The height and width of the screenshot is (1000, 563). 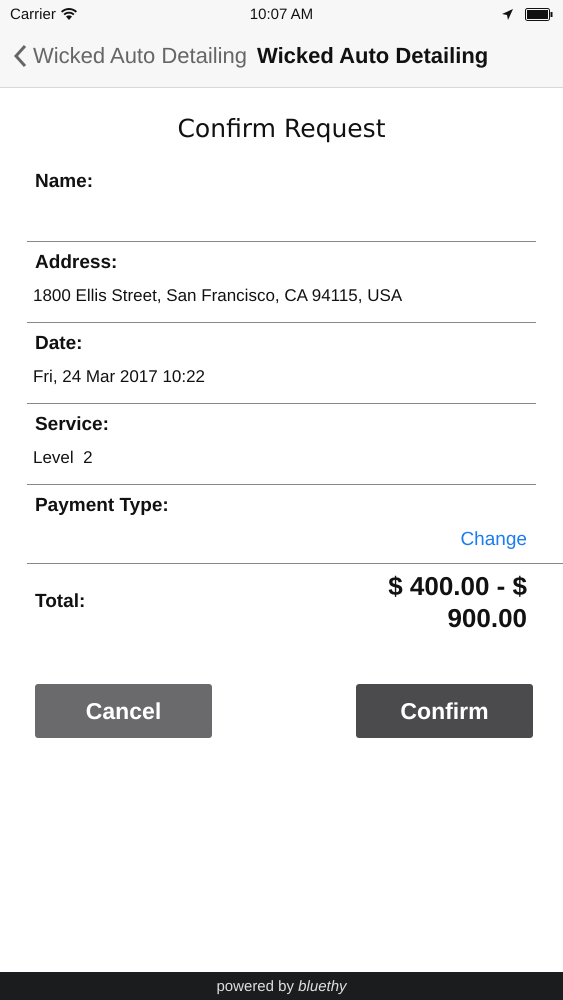 I want to click on field-value: Fri, 24 Mar 2017 10:22, so click(x=119, y=377).